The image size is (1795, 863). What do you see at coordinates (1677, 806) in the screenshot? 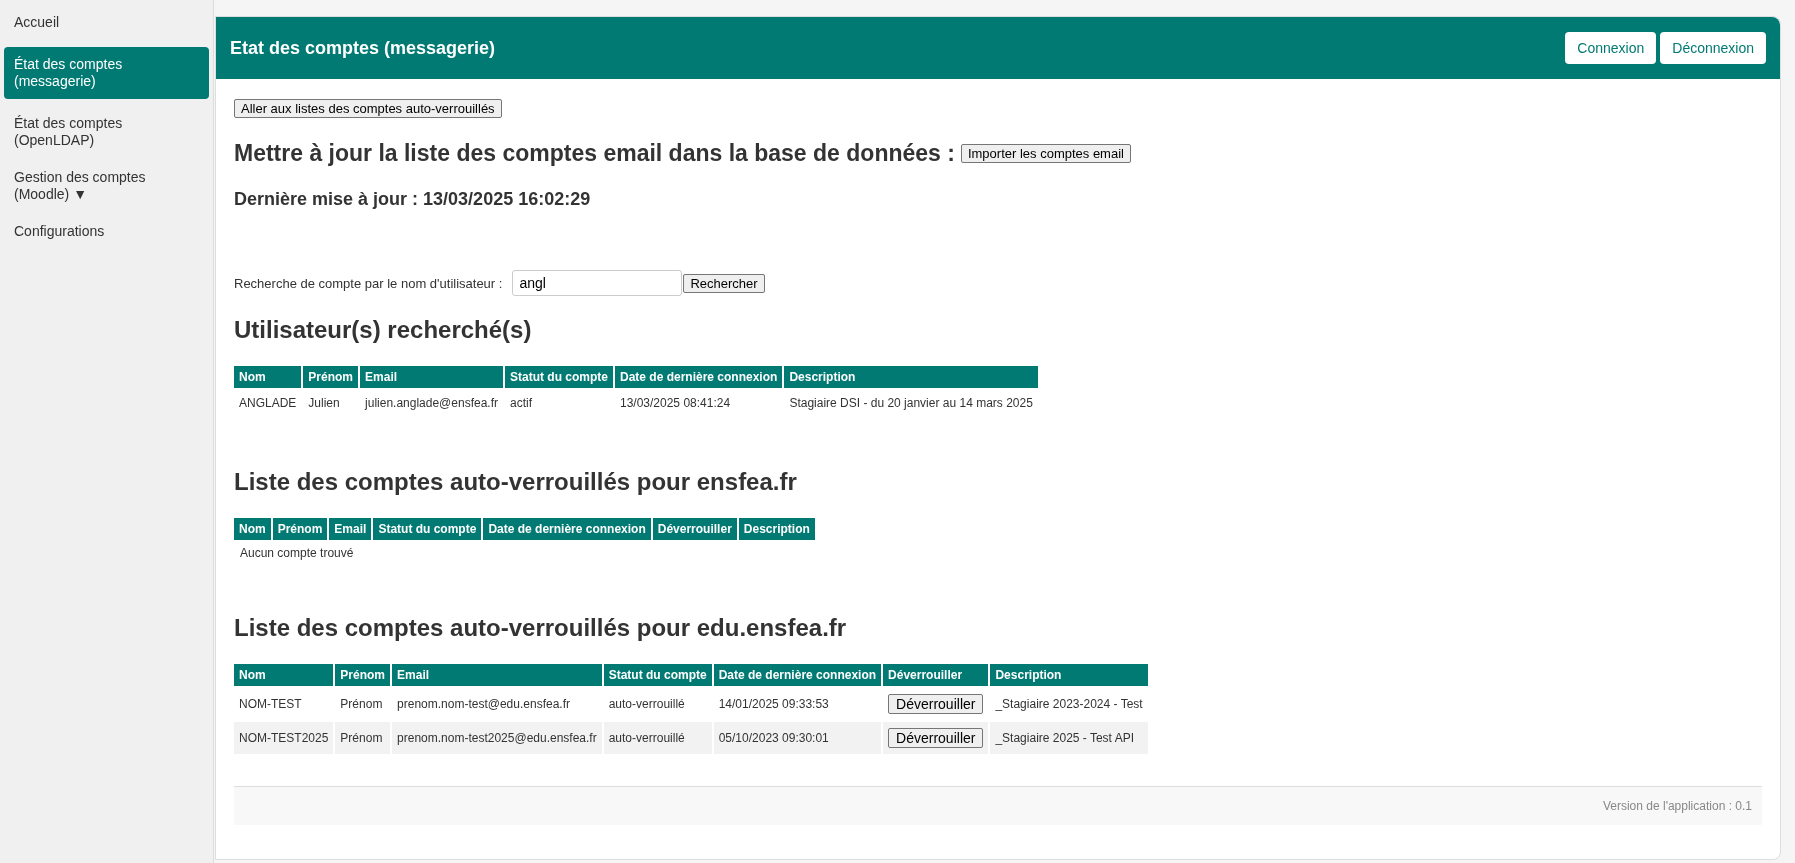
I see `version-text: Version de l'application : 0.1` at bounding box center [1677, 806].